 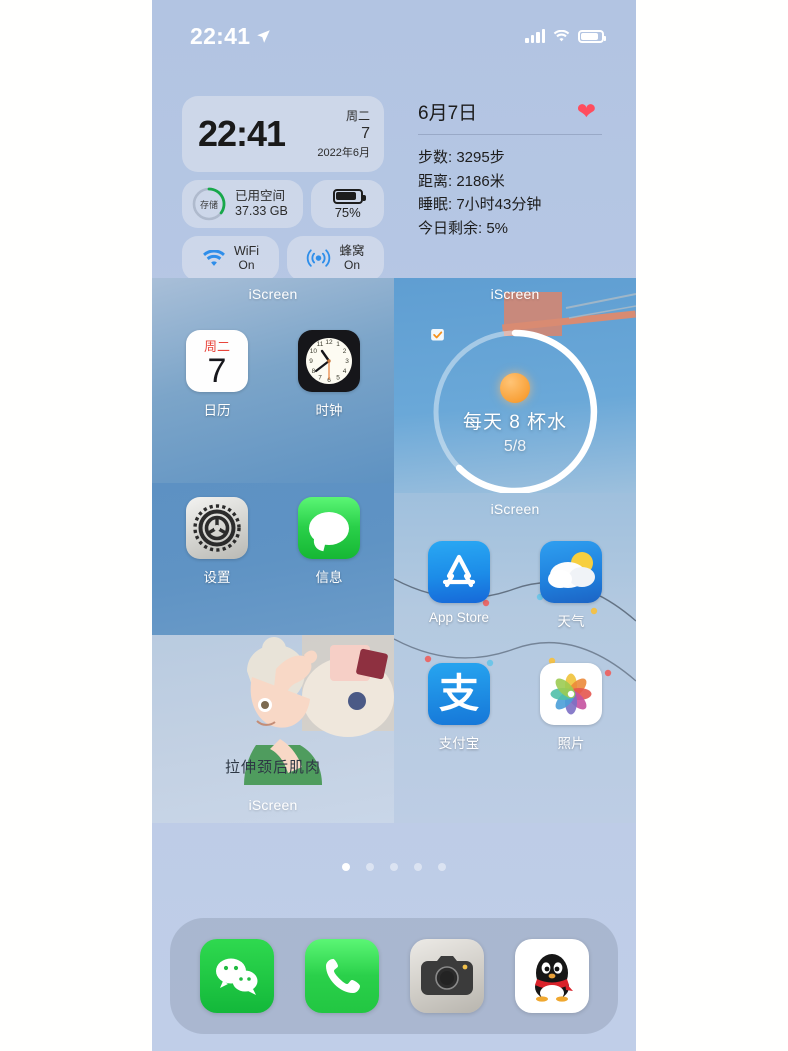 I want to click on svg-text: 1, so click(x=338, y=344).